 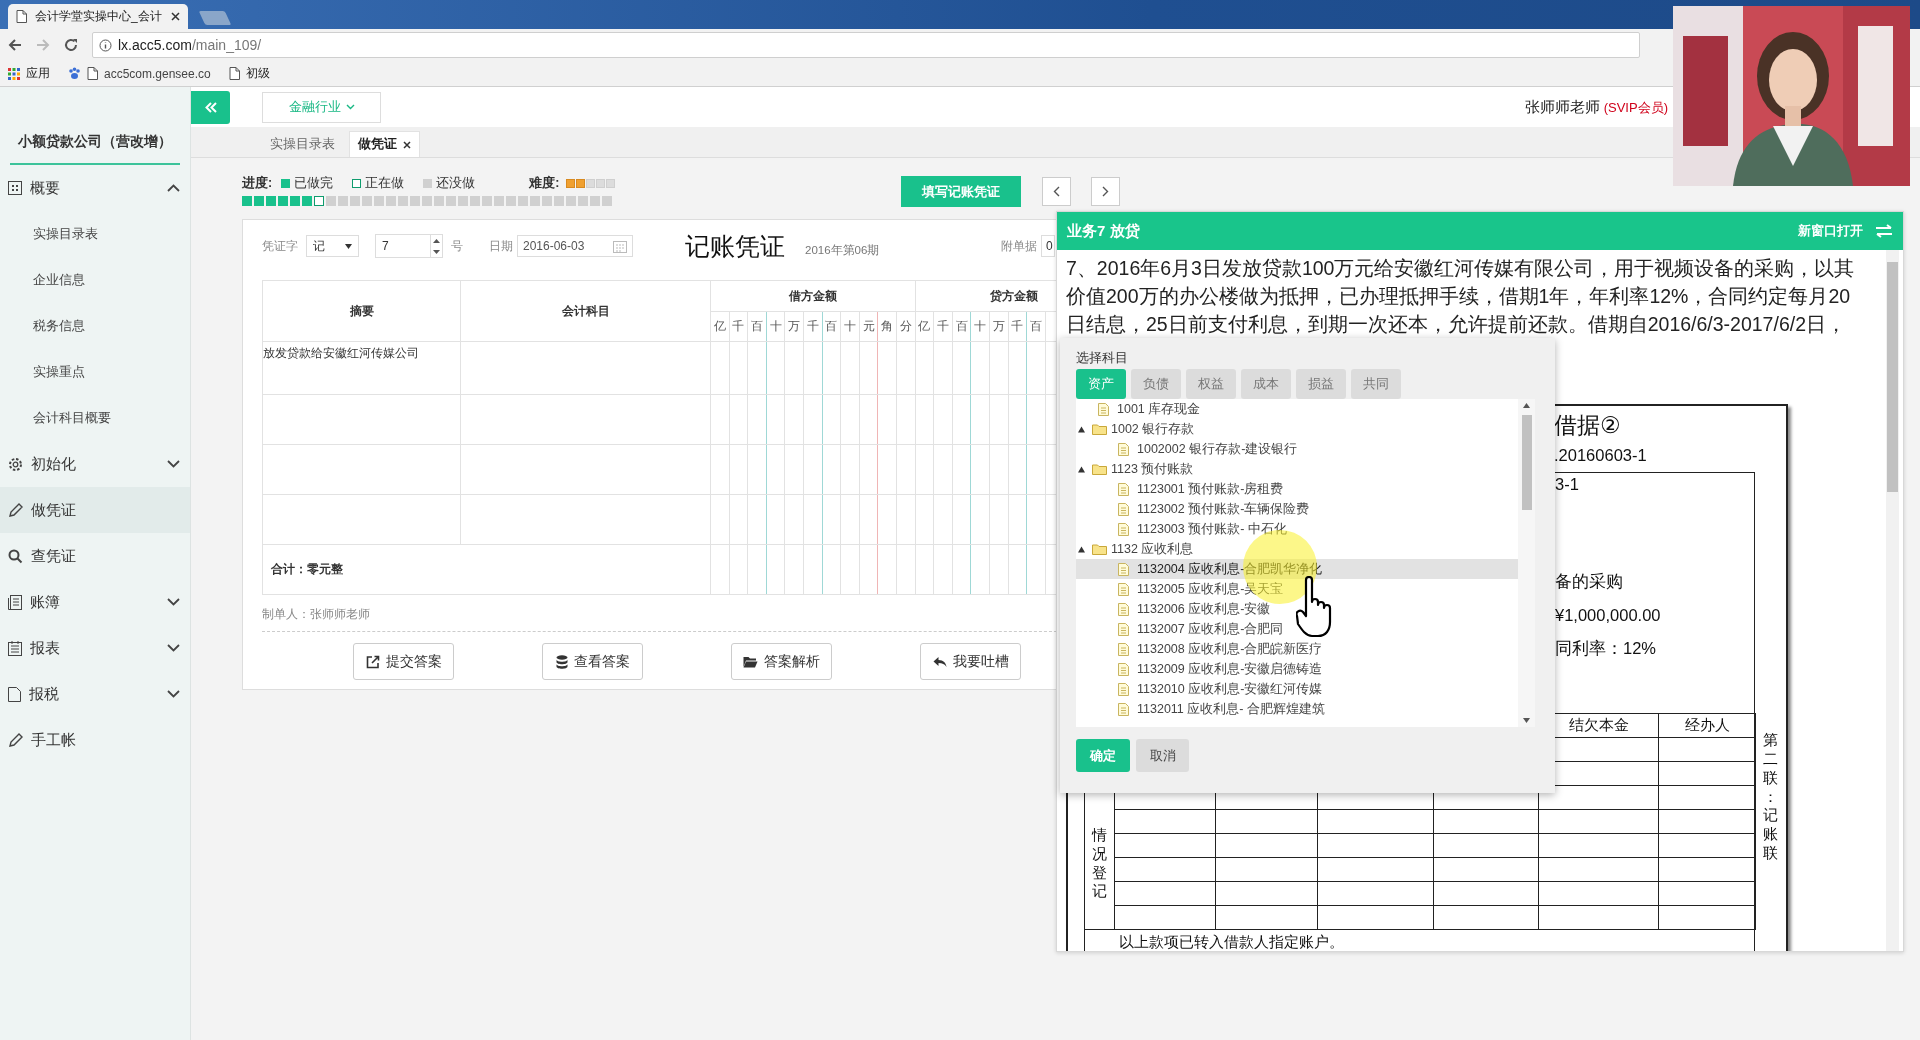 I want to click on back-icon, so click(x=15, y=45).